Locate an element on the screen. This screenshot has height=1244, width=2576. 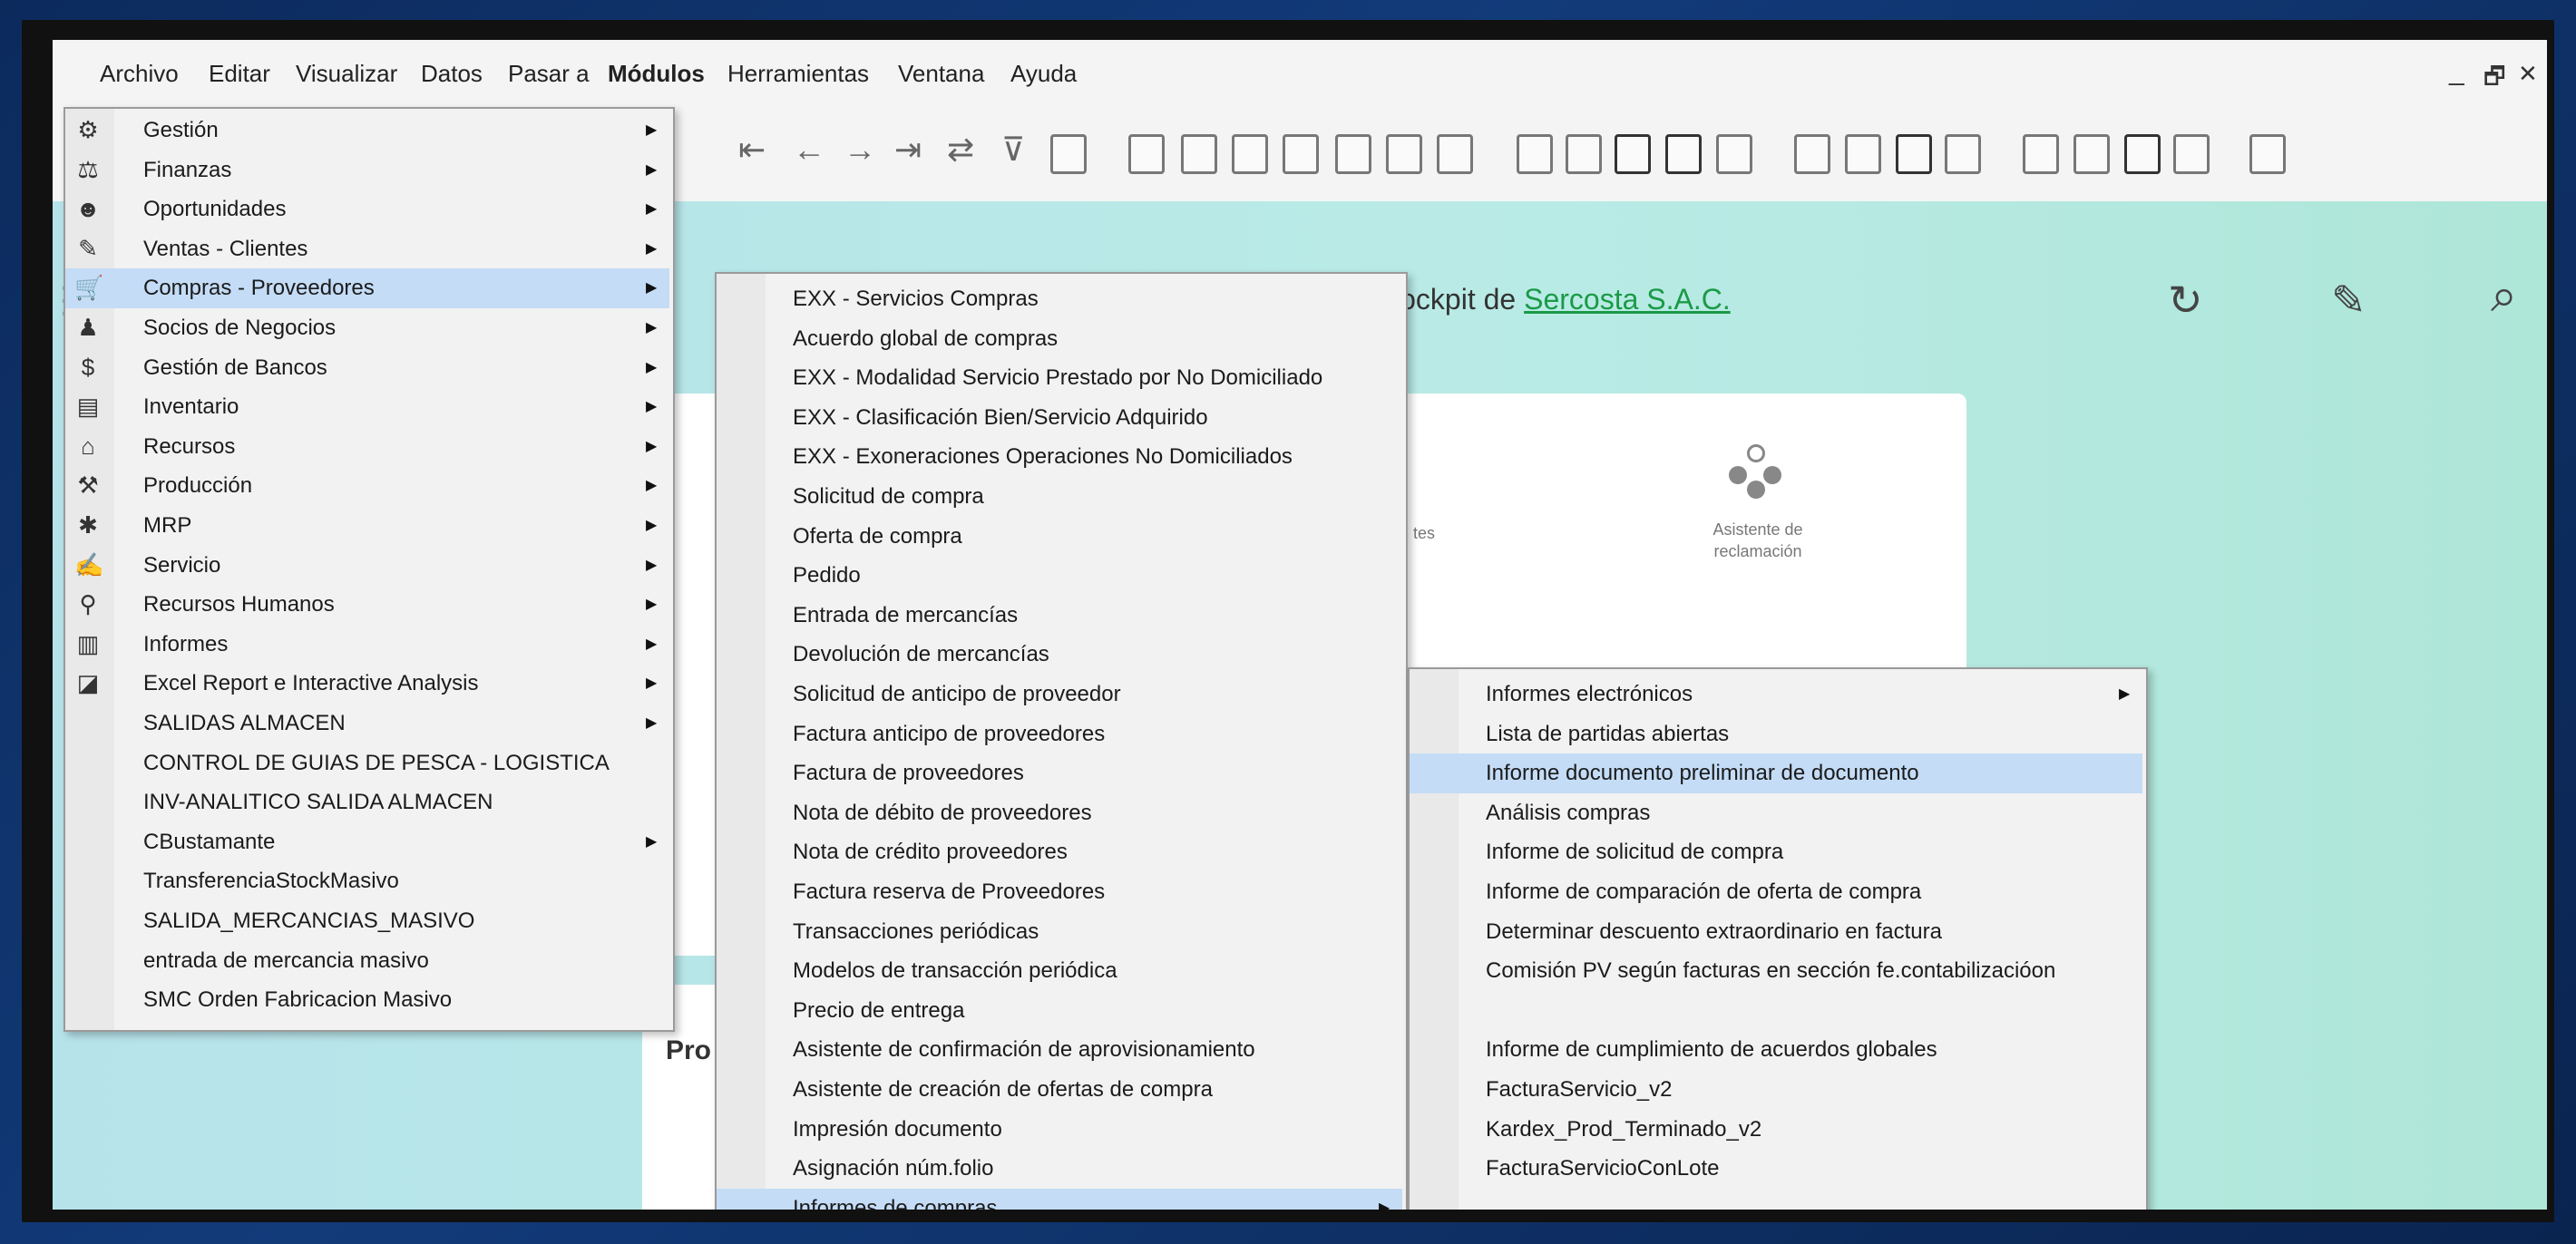
toolbar-help-icon is located at coordinates (2267, 154).